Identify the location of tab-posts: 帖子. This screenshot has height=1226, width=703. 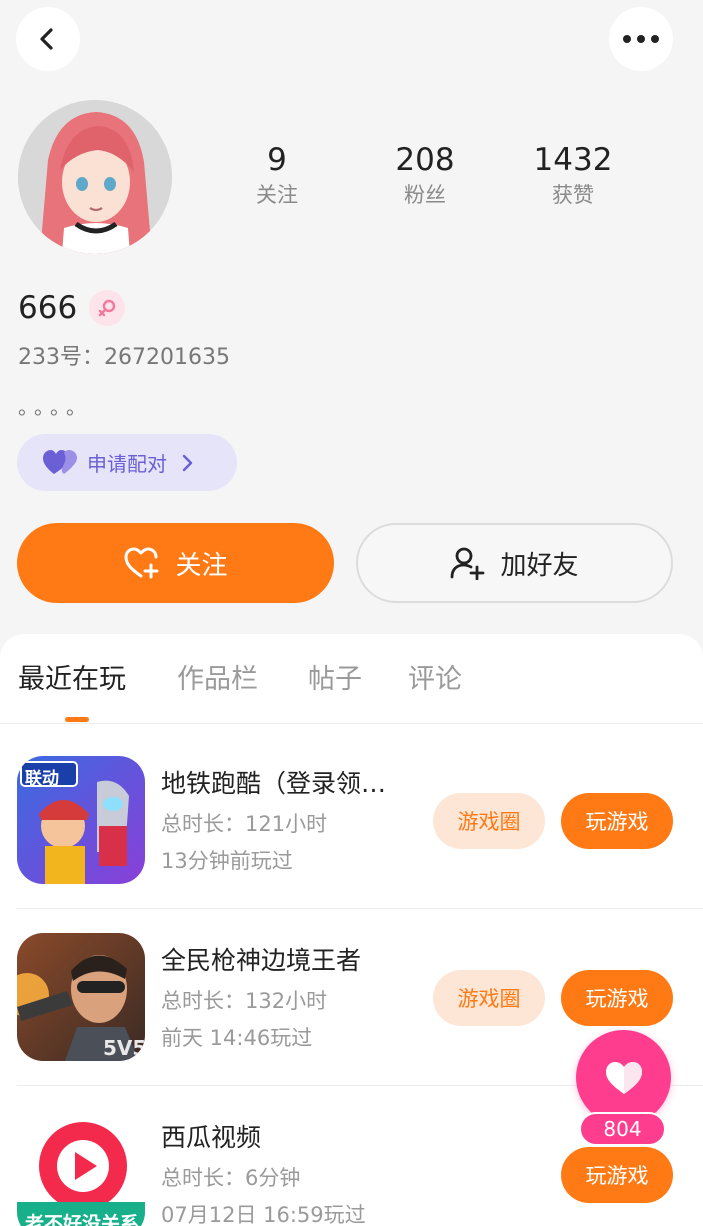
(335, 680).